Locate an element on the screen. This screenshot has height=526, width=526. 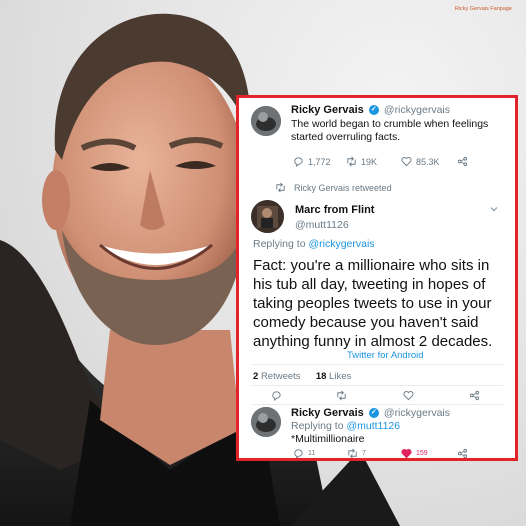
tweet1-handle: @rickygervais is located at coordinates (417, 110).